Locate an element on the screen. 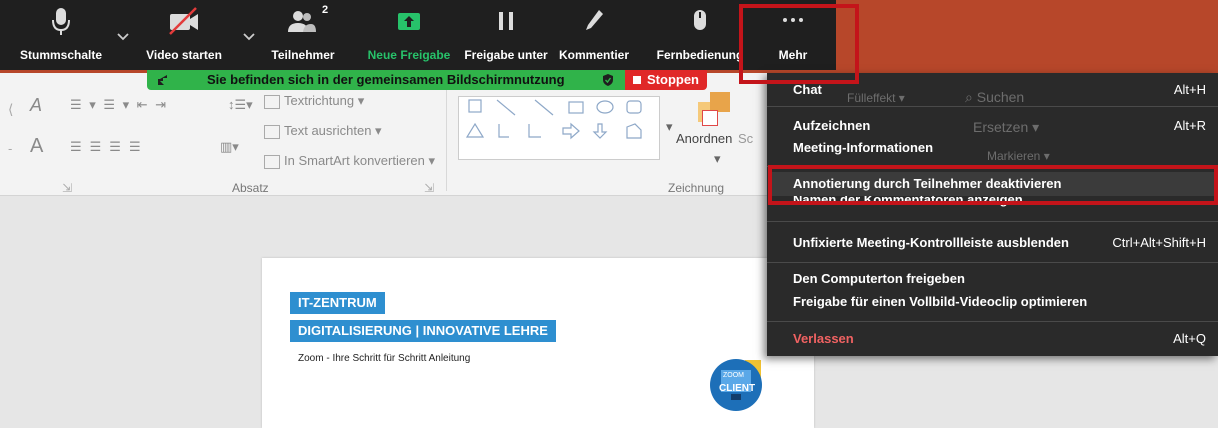 This screenshot has height=428, width=1218. remote-control-button: Fernbedienung is located at coordinates (700, 35).